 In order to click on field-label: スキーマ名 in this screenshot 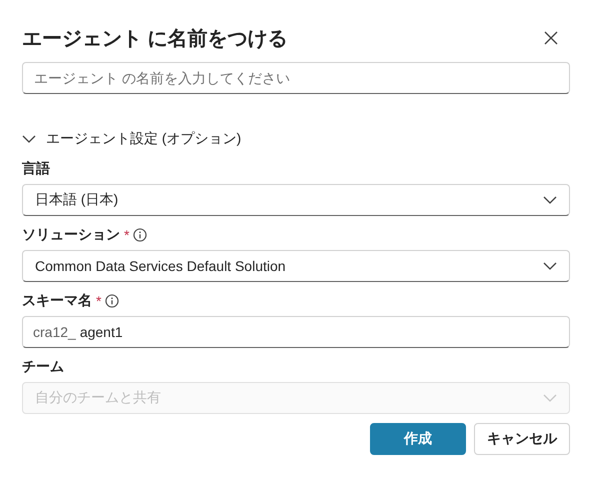, I will do `click(57, 301)`.